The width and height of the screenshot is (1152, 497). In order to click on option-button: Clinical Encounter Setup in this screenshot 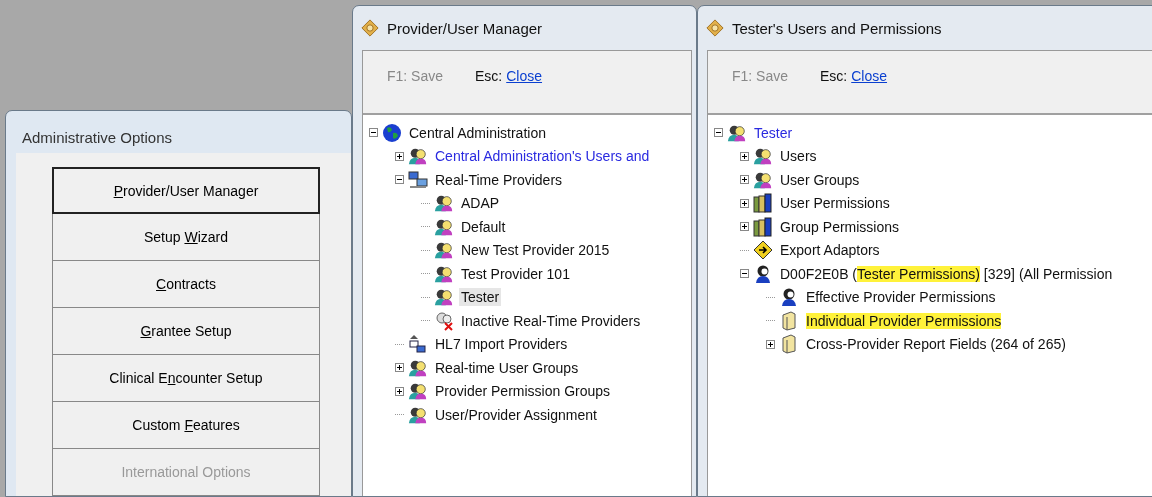, I will do `click(186, 378)`.